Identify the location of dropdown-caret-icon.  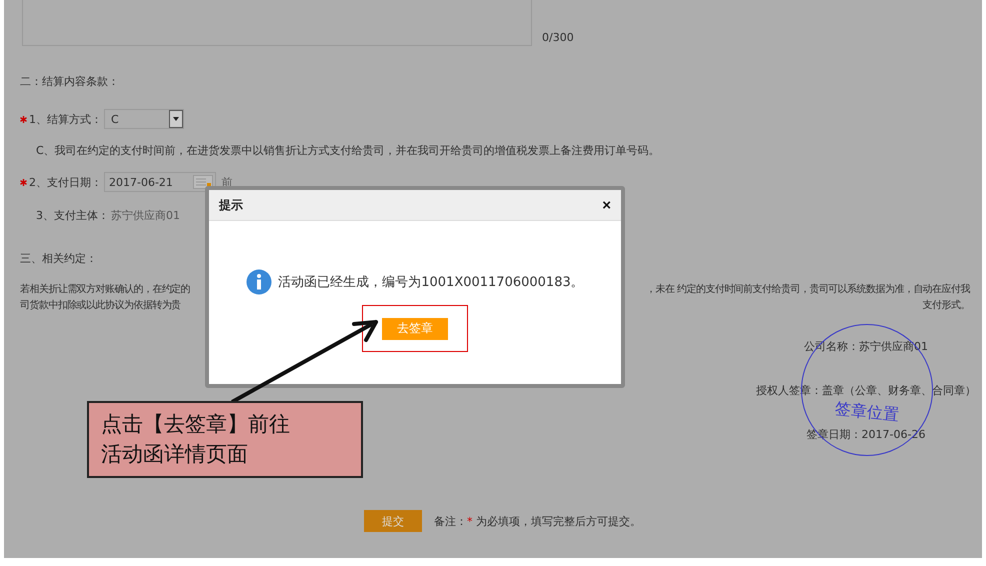
(176, 119).